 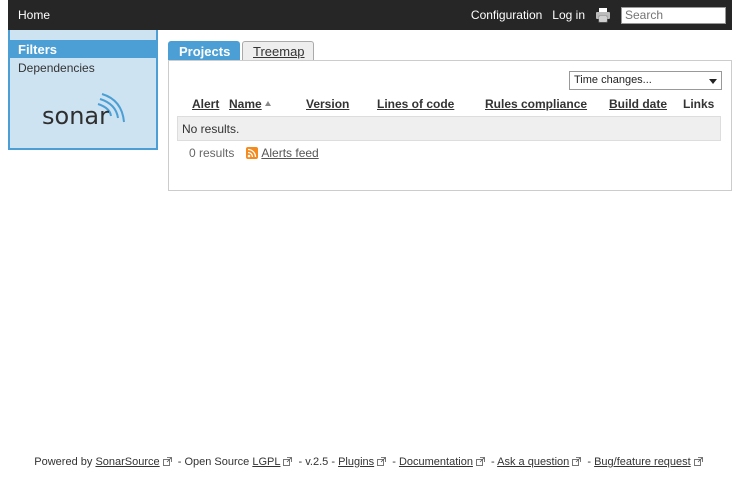 I want to click on sonar-logo: sonar, so click(x=85, y=111).